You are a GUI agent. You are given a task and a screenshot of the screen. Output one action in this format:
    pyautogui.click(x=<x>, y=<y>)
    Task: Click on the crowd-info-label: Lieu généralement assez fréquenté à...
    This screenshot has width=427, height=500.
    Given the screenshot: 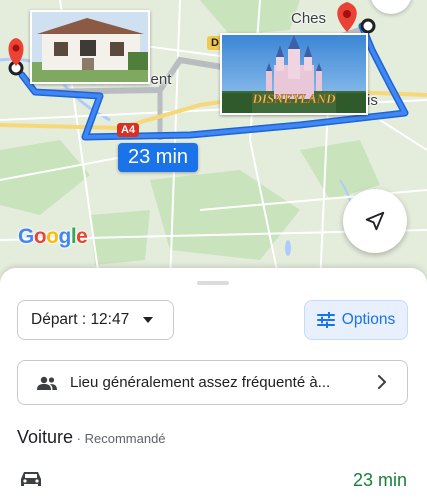 What is the action you would take?
    pyautogui.click(x=200, y=382)
    